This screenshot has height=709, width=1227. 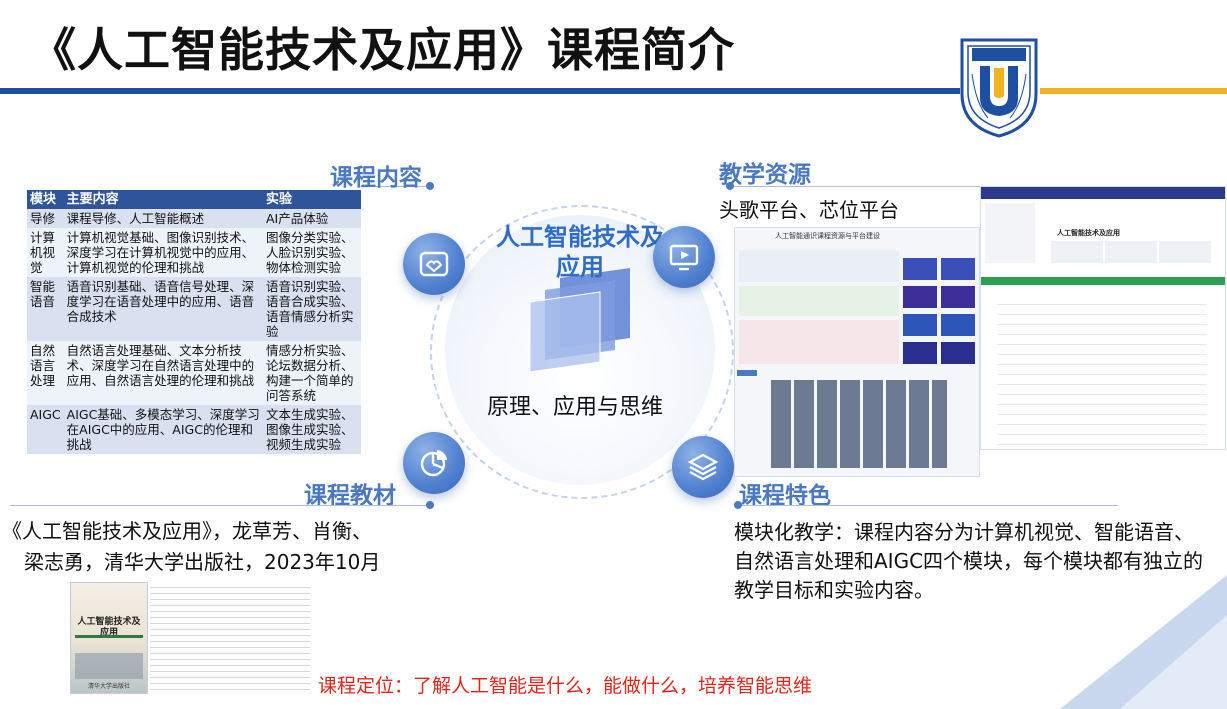 What do you see at coordinates (312, 252) in the screenshot?
I see `table-cell: 图像分类实验、人脸识别实验、物体检测实验` at bounding box center [312, 252].